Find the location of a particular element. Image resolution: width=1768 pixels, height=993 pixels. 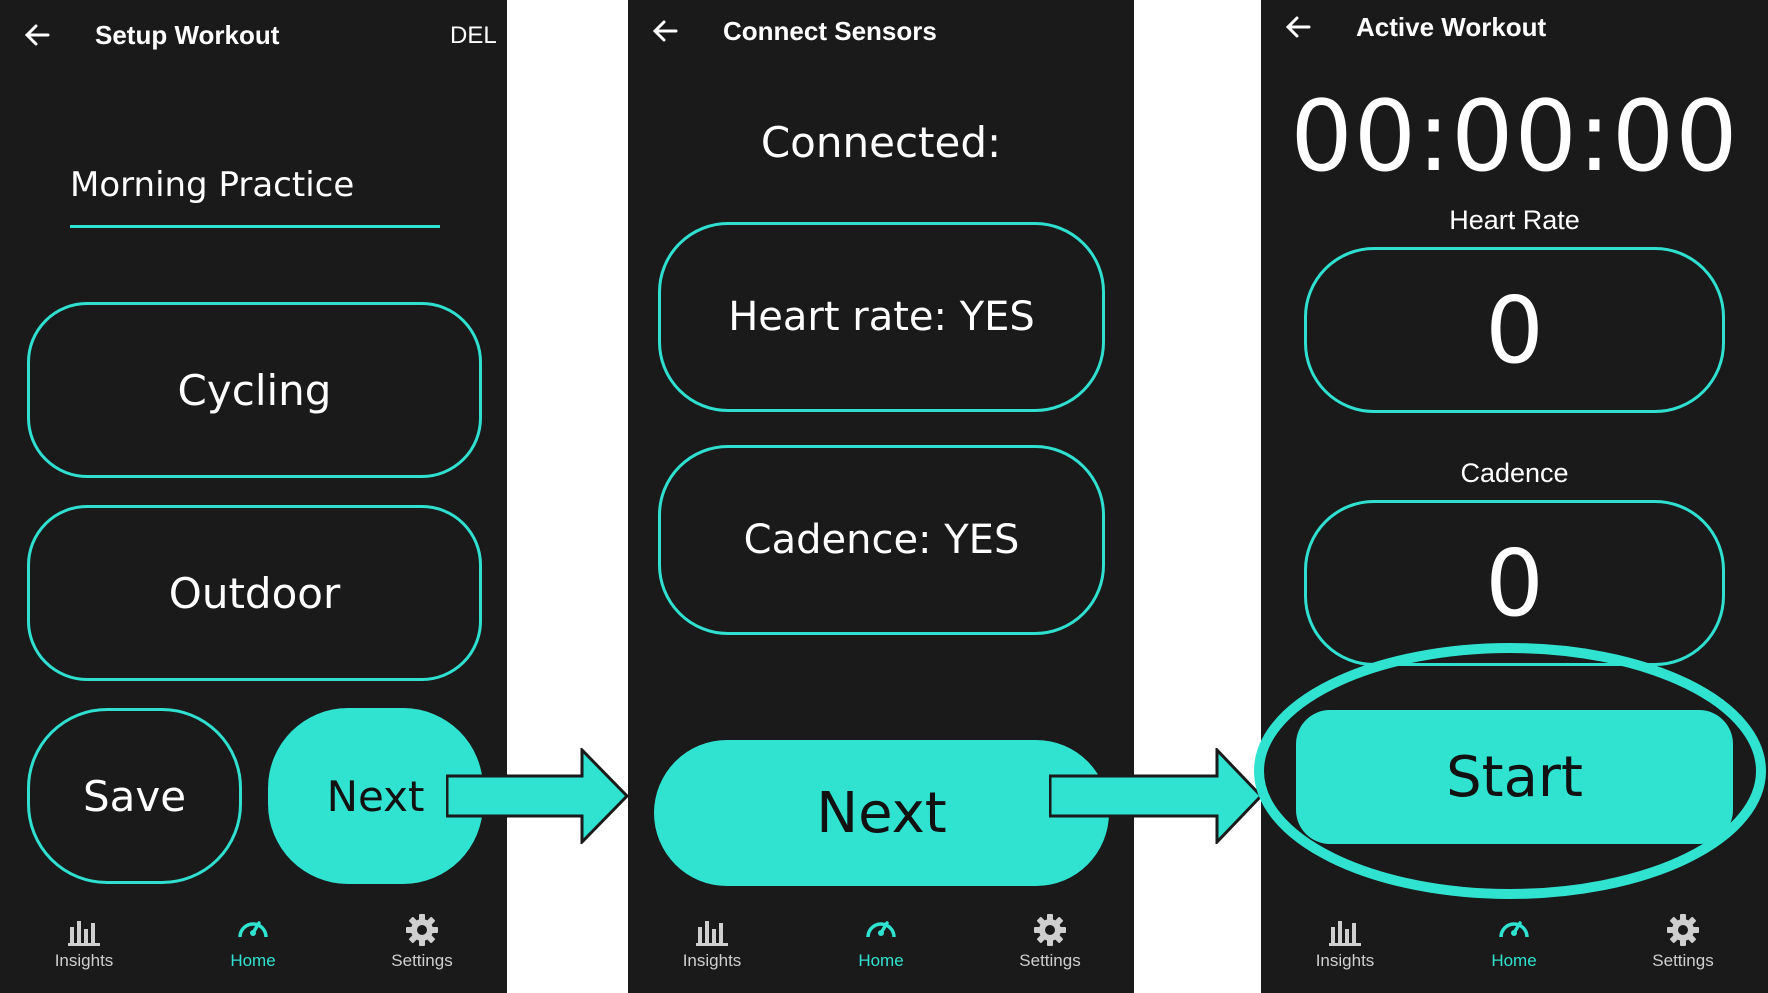

cadence-status: Cadence: YES is located at coordinates (881, 540).